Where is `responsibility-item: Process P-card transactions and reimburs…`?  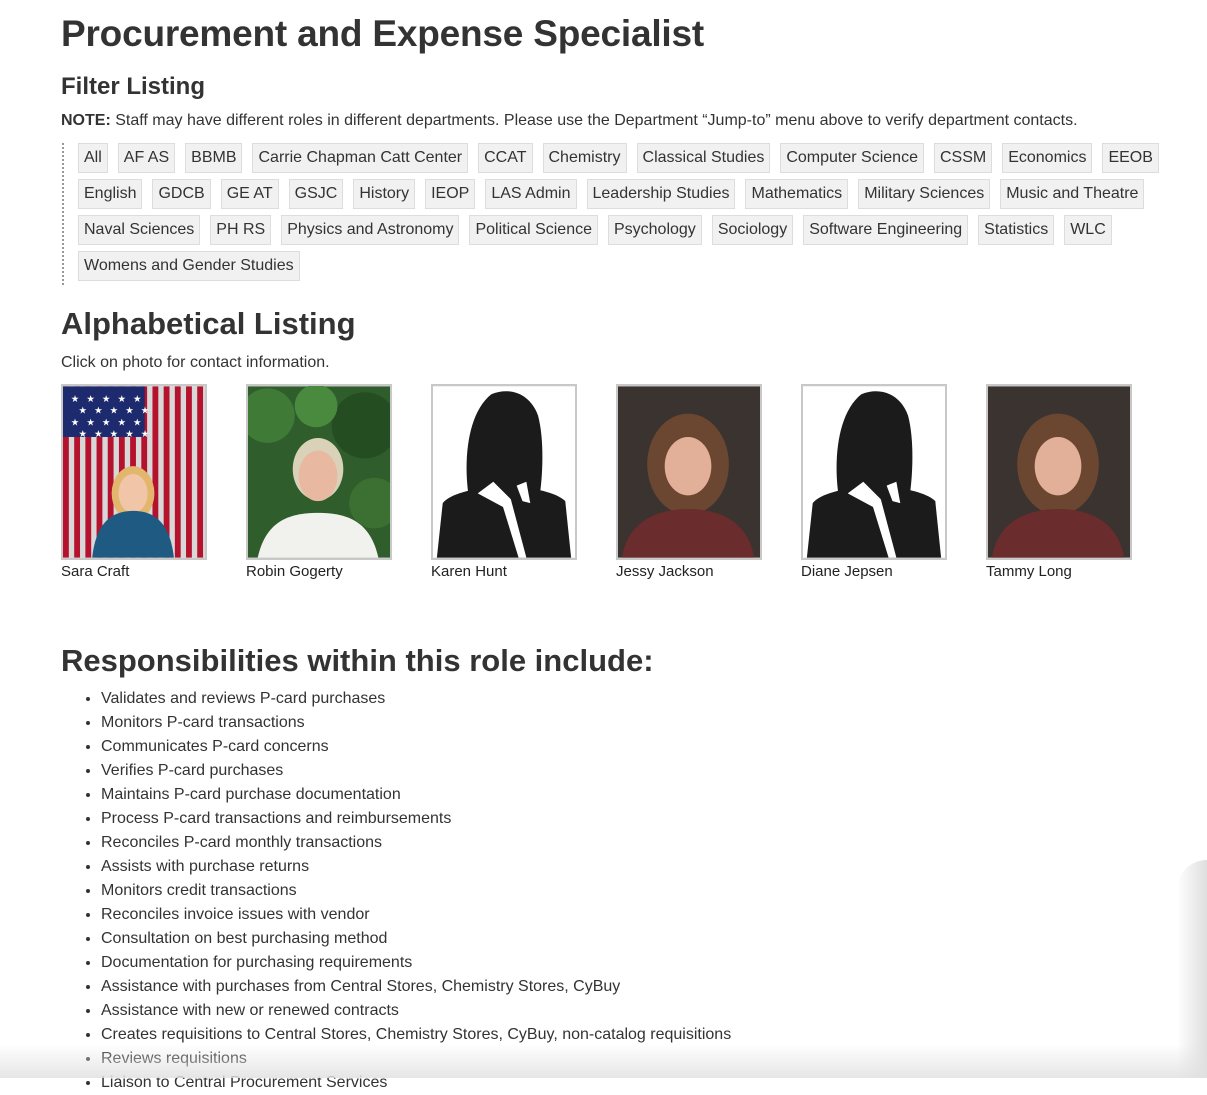
responsibility-item: Process P-card transactions and reimburs… is located at coordinates (416, 819).